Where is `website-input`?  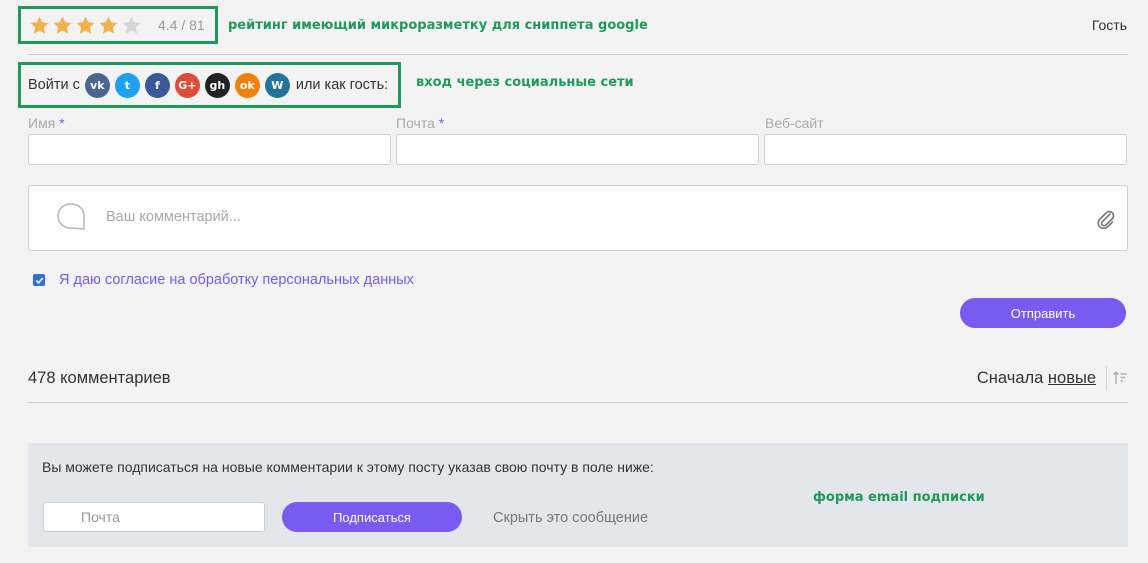 website-input is located at coordinates (945, 149).